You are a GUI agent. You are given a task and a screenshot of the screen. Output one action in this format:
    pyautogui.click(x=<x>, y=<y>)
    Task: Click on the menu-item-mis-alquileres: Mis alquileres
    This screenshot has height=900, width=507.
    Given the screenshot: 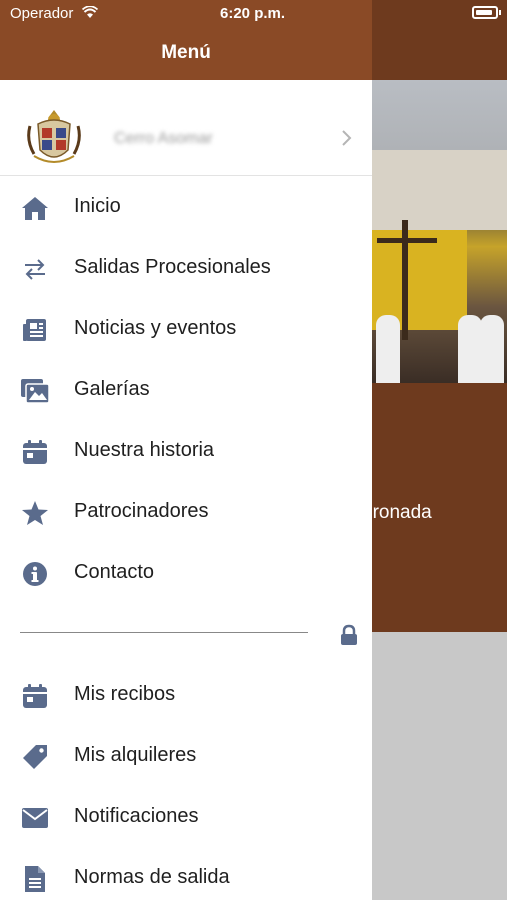 What is the action you would take?
    pyautogui.click(x=186, y=756)
    